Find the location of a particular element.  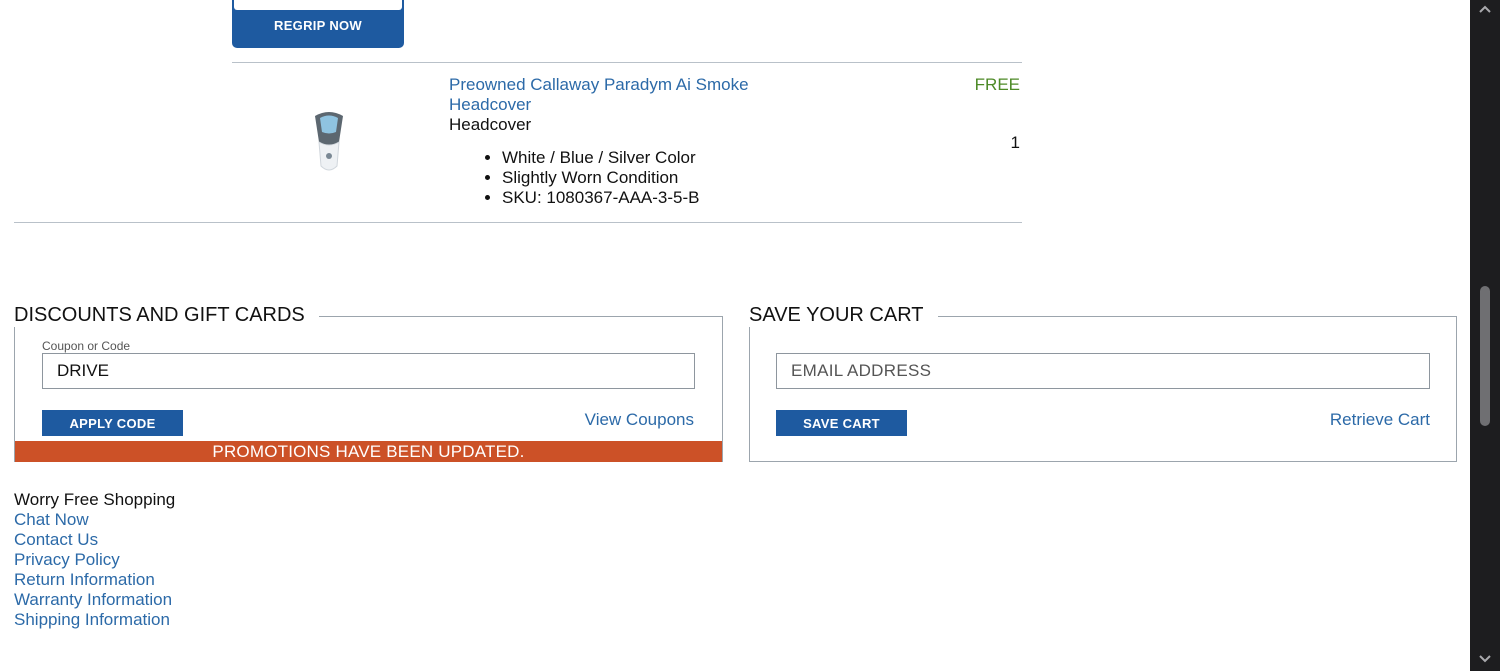

product-type: Headcover is located at coordinates (490, 124).